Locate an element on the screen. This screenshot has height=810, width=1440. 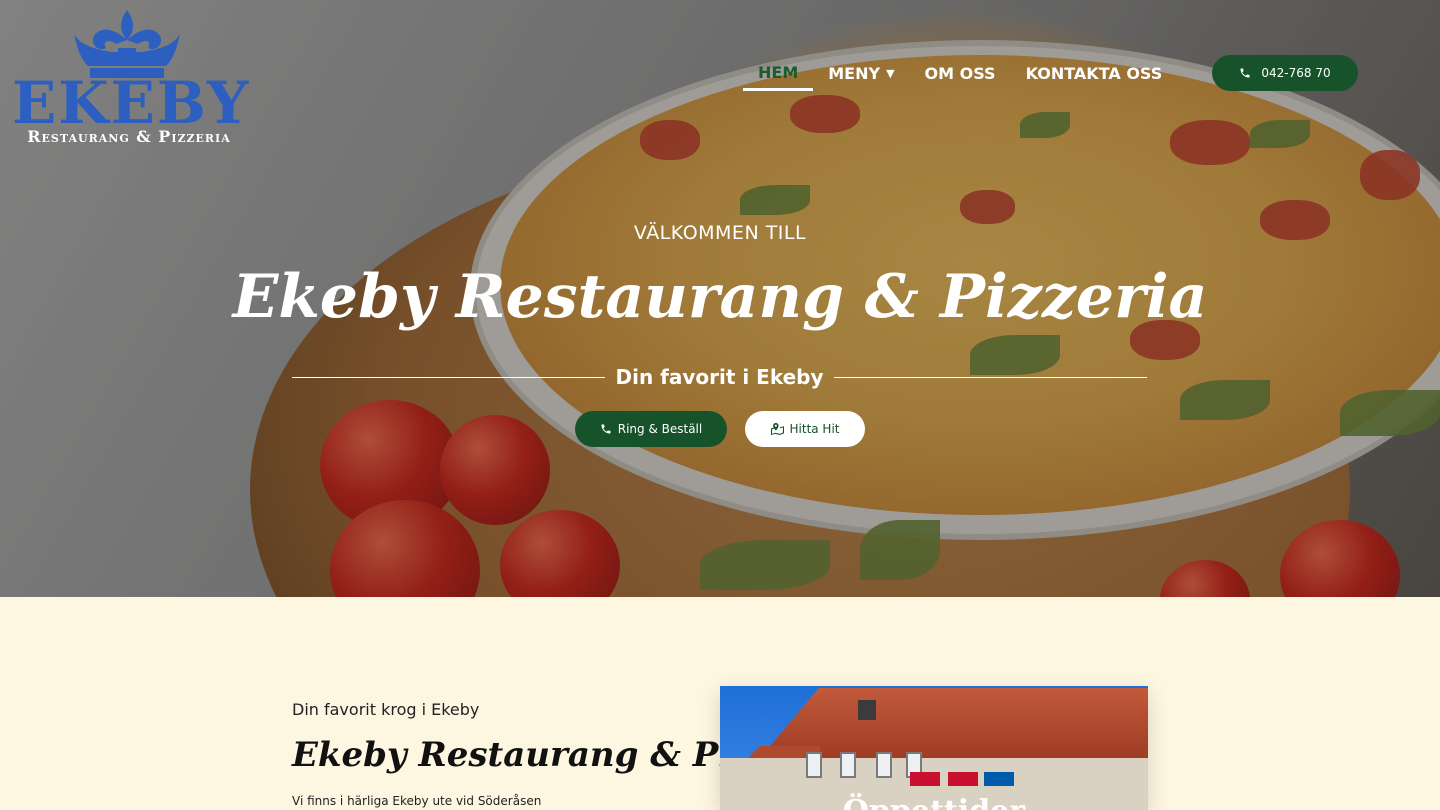
call-order-button: Ring & Beställ is located at coordinates (651, 429).